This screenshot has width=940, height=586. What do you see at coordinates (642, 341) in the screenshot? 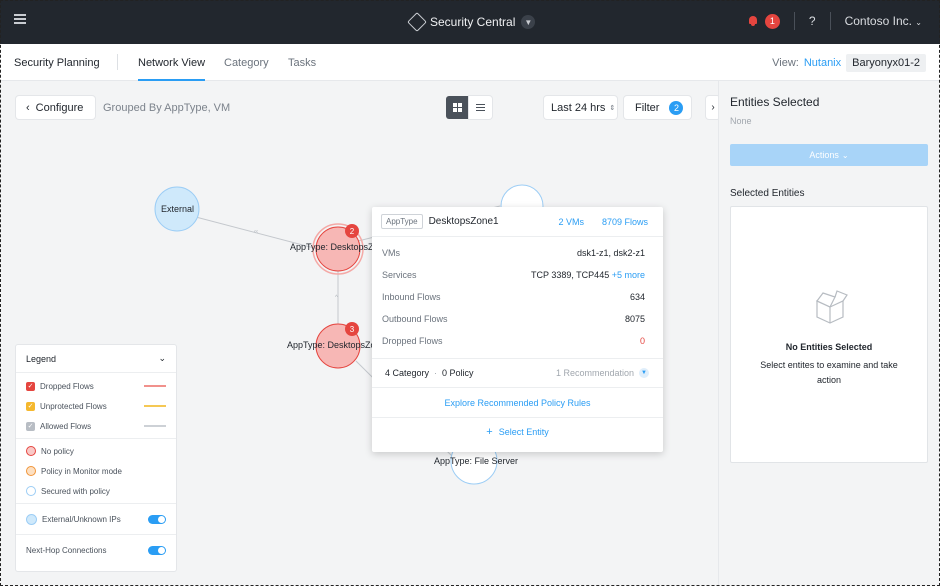
I see `row-value: 0` at bounding box center [642, 341].